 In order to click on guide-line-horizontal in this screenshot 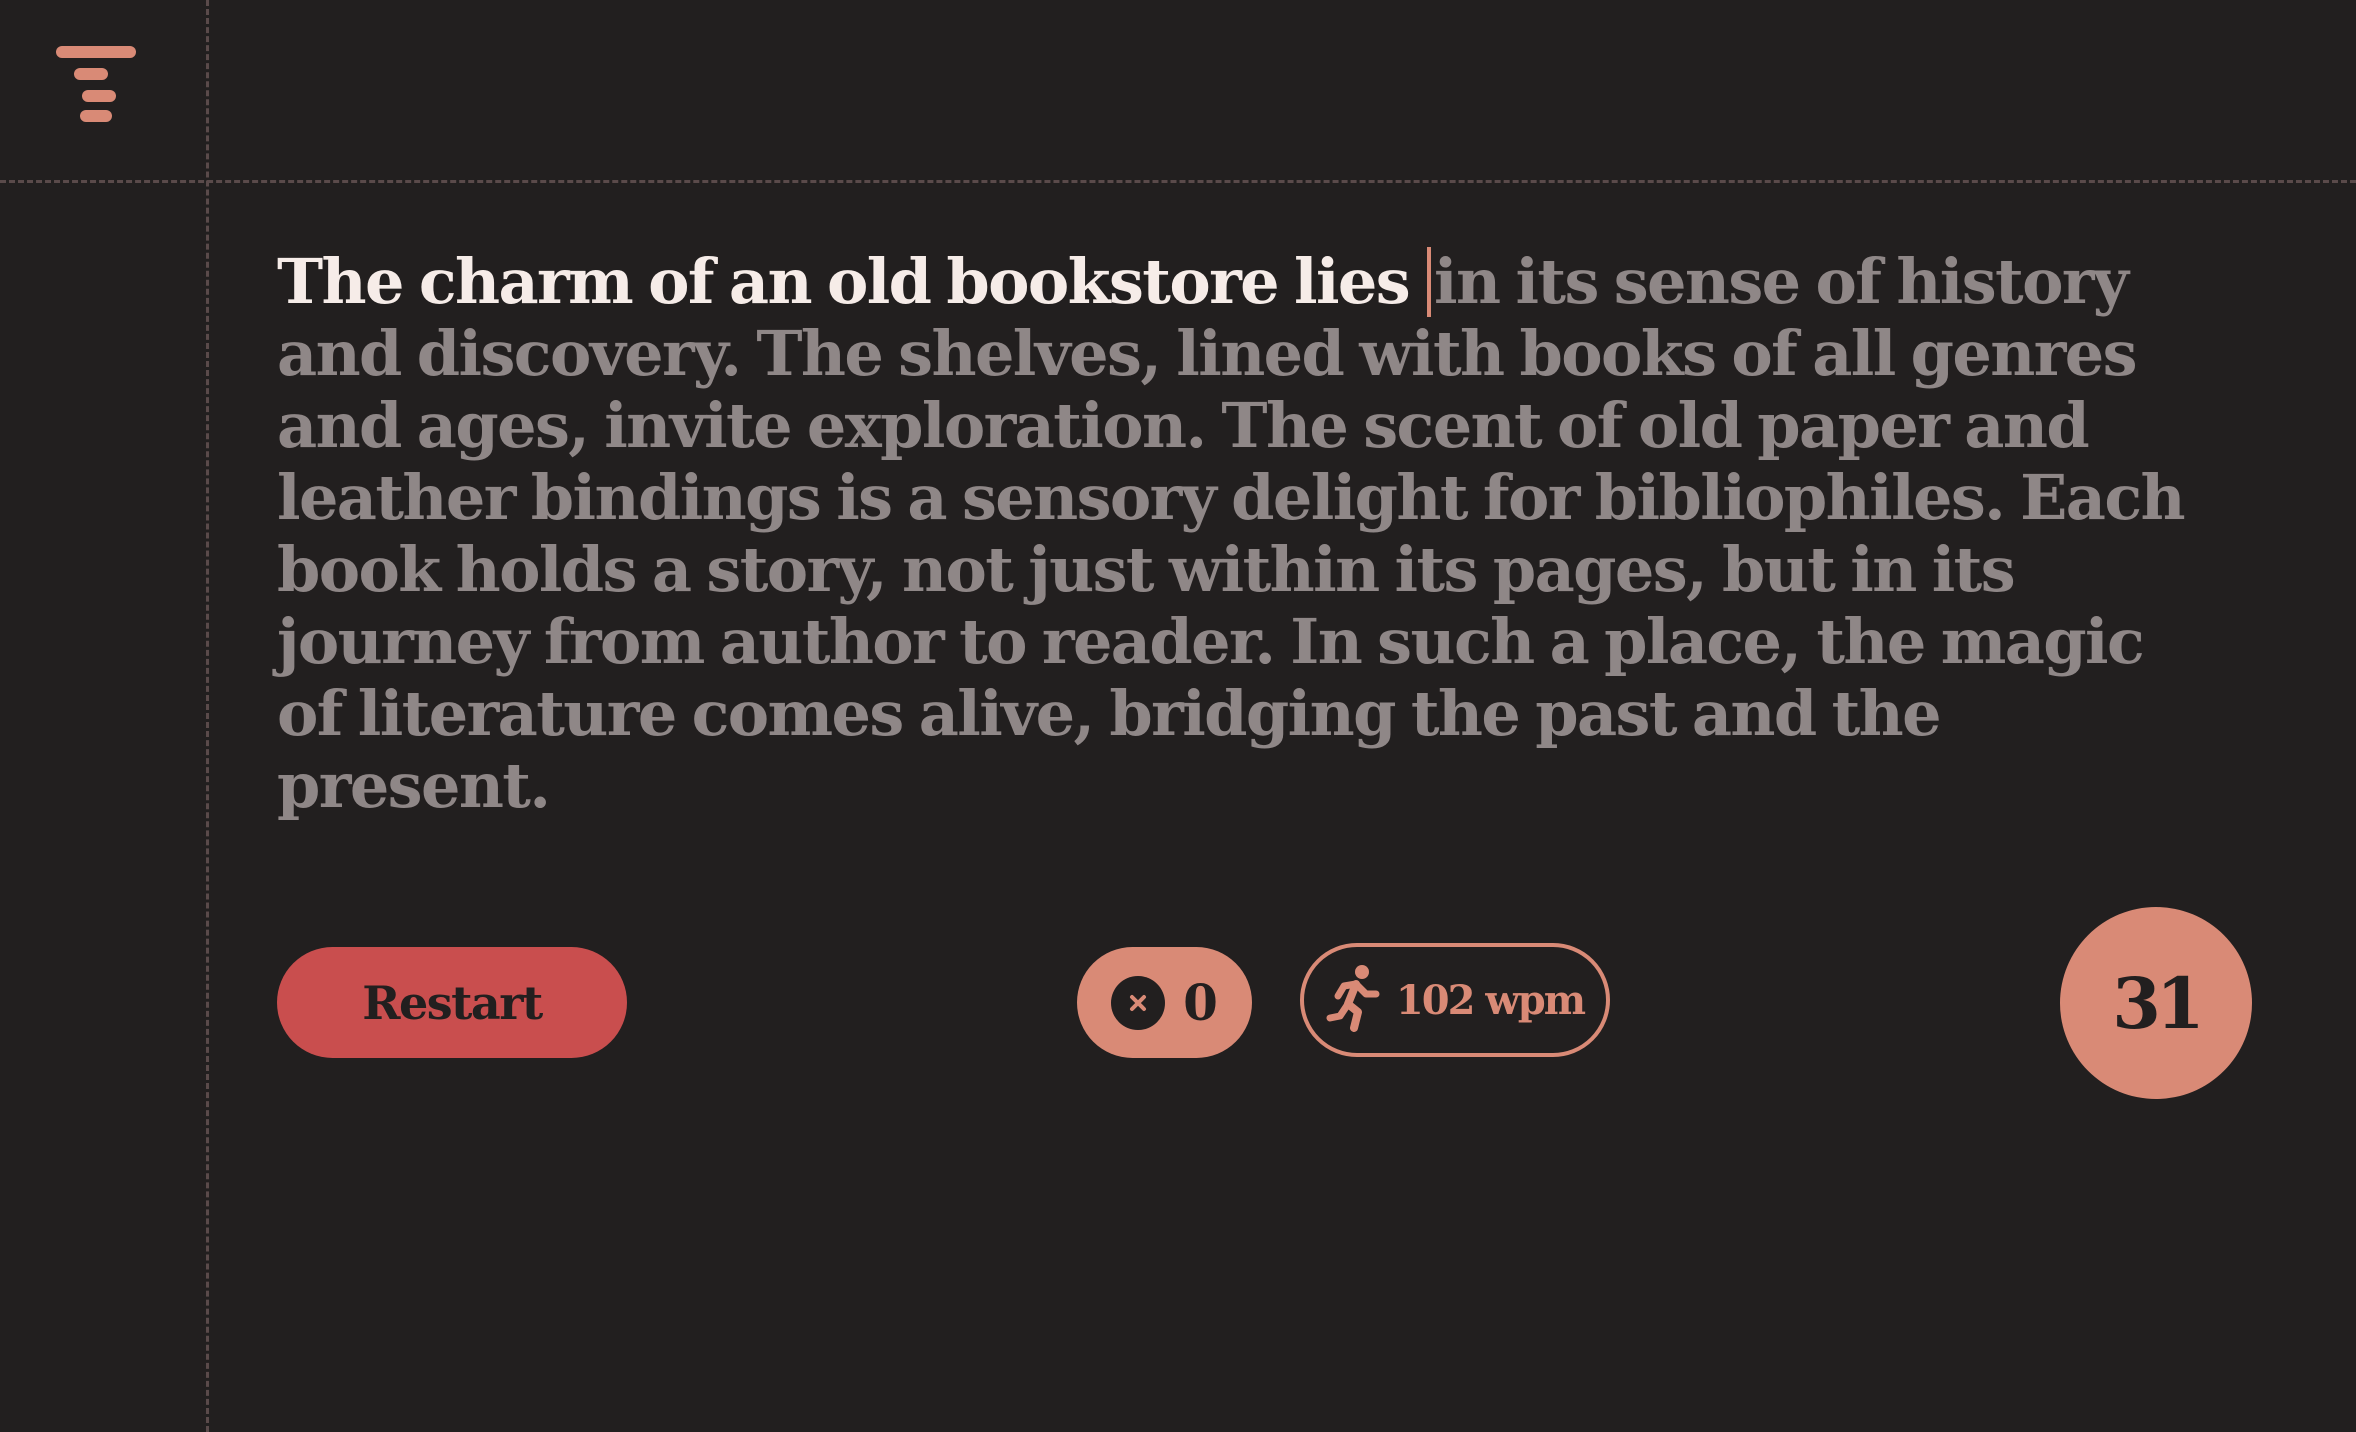, I will do `click(1178, 181)`.